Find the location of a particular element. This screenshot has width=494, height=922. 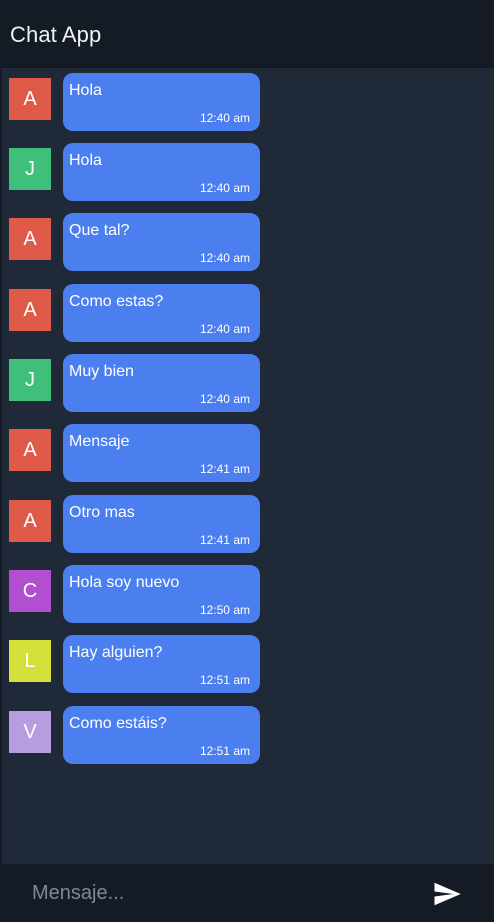

message-row: A Que tal? 12:40 am is located at coordinates (248, 239).